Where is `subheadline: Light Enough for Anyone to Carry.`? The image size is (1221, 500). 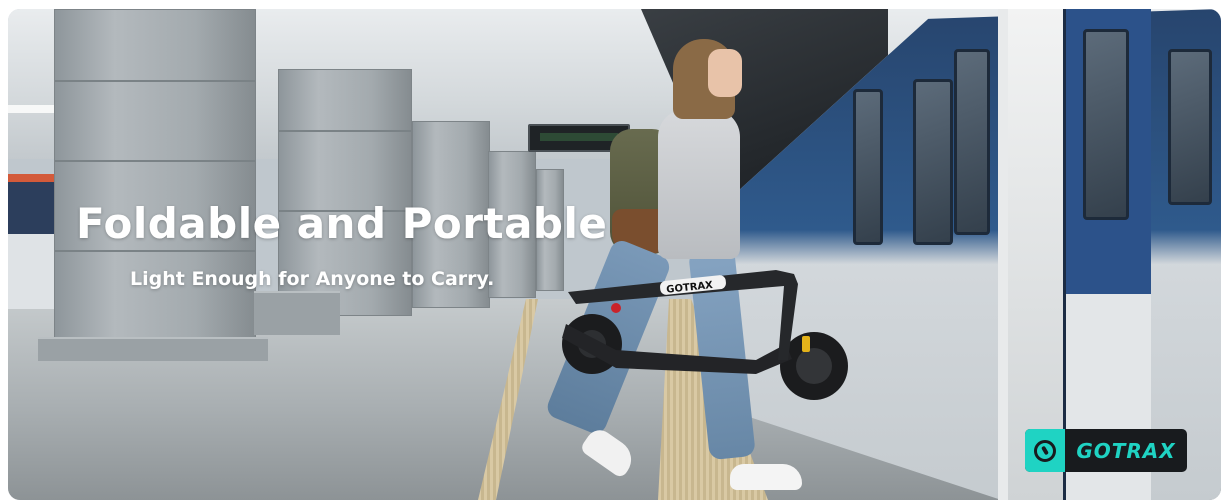
subheadline: Light Enough for Anyone to Carry. is located at coordinates (312, 279).